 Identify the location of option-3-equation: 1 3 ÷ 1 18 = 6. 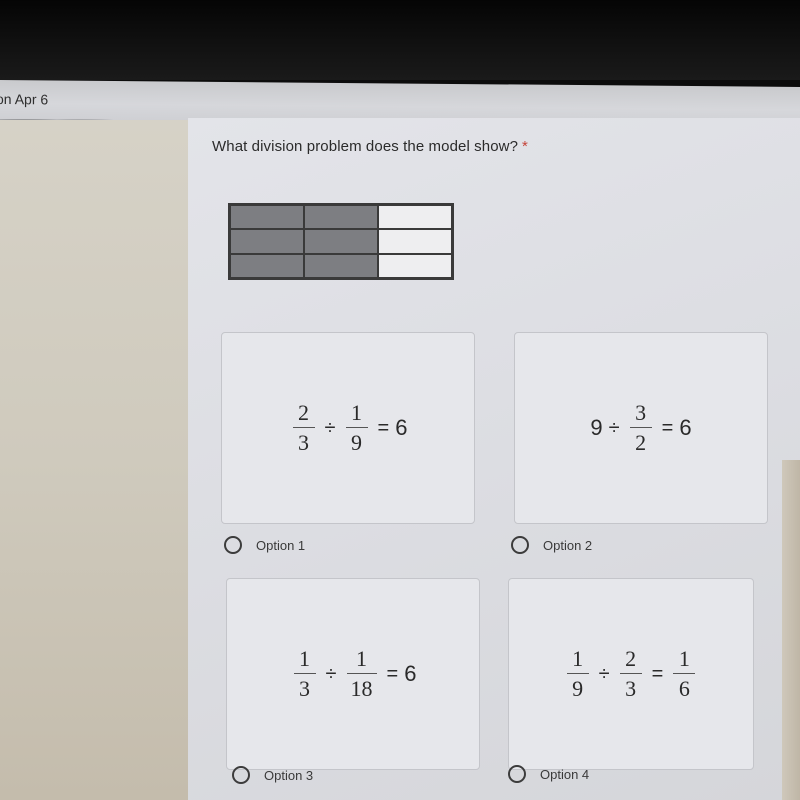
(353, 674).